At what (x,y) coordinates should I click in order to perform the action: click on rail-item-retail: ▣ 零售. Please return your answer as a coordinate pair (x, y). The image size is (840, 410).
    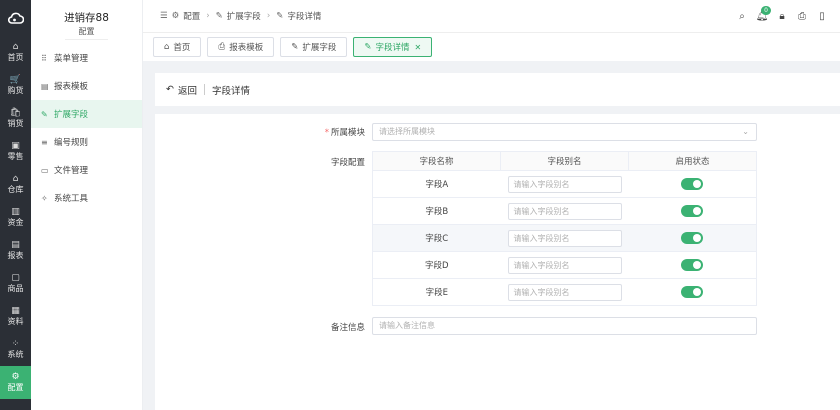
    Looking at the image, I should click on (15, 151).